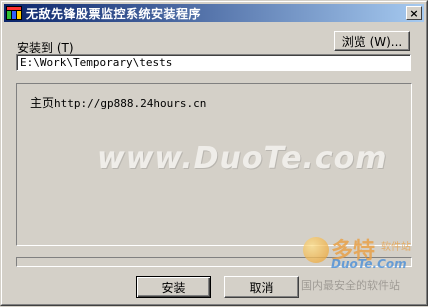  What do you see at coordinates (242, 158) in the screenshot?
I see `watermark-text: www.DuoTe.com` at bounding box center [242, 158].